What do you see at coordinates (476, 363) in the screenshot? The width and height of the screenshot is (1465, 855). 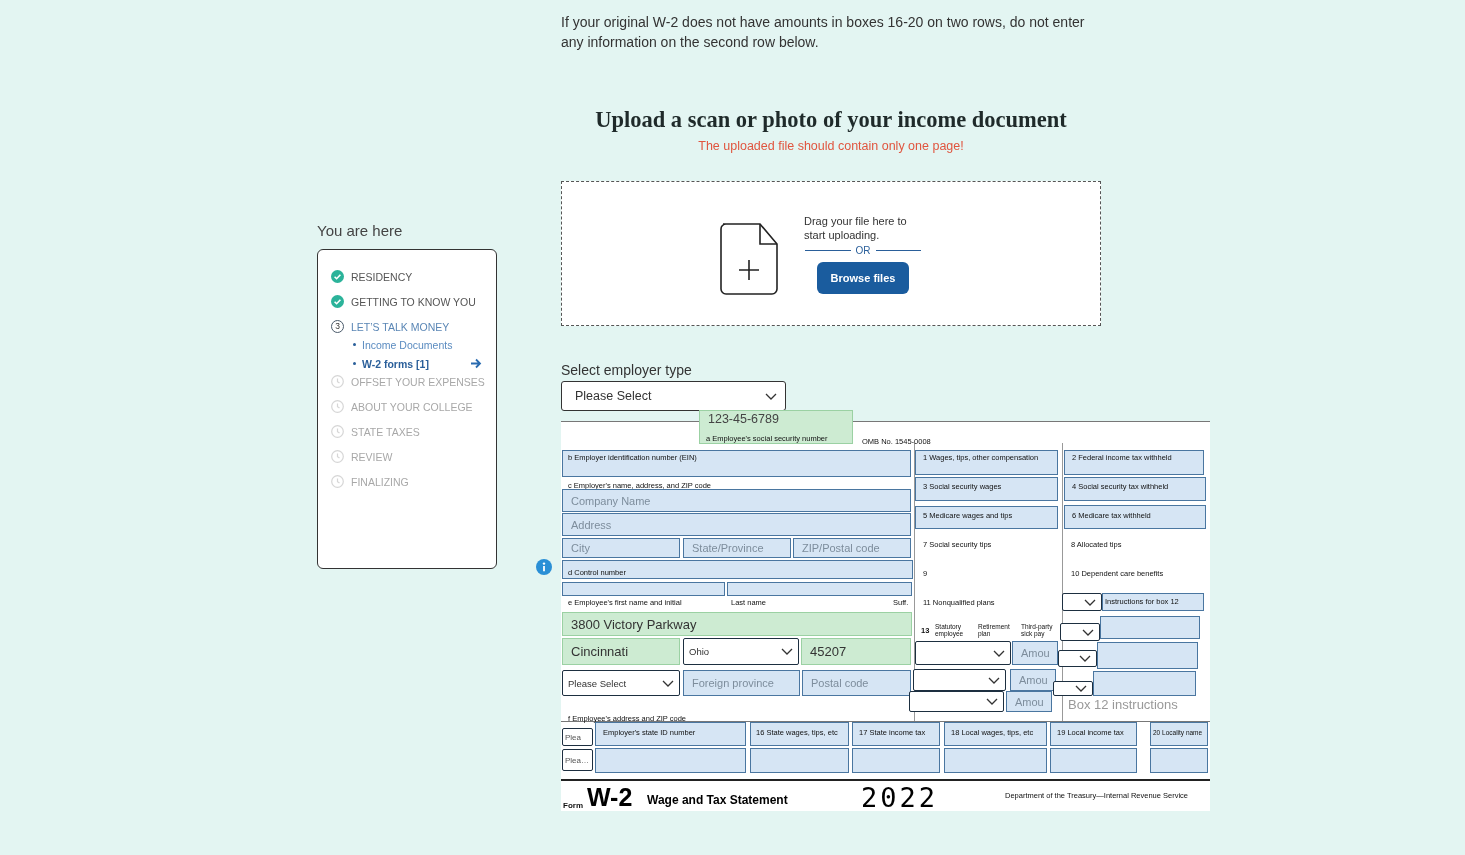 I see `arrow-right-icon` at bounding box center [476, 363].